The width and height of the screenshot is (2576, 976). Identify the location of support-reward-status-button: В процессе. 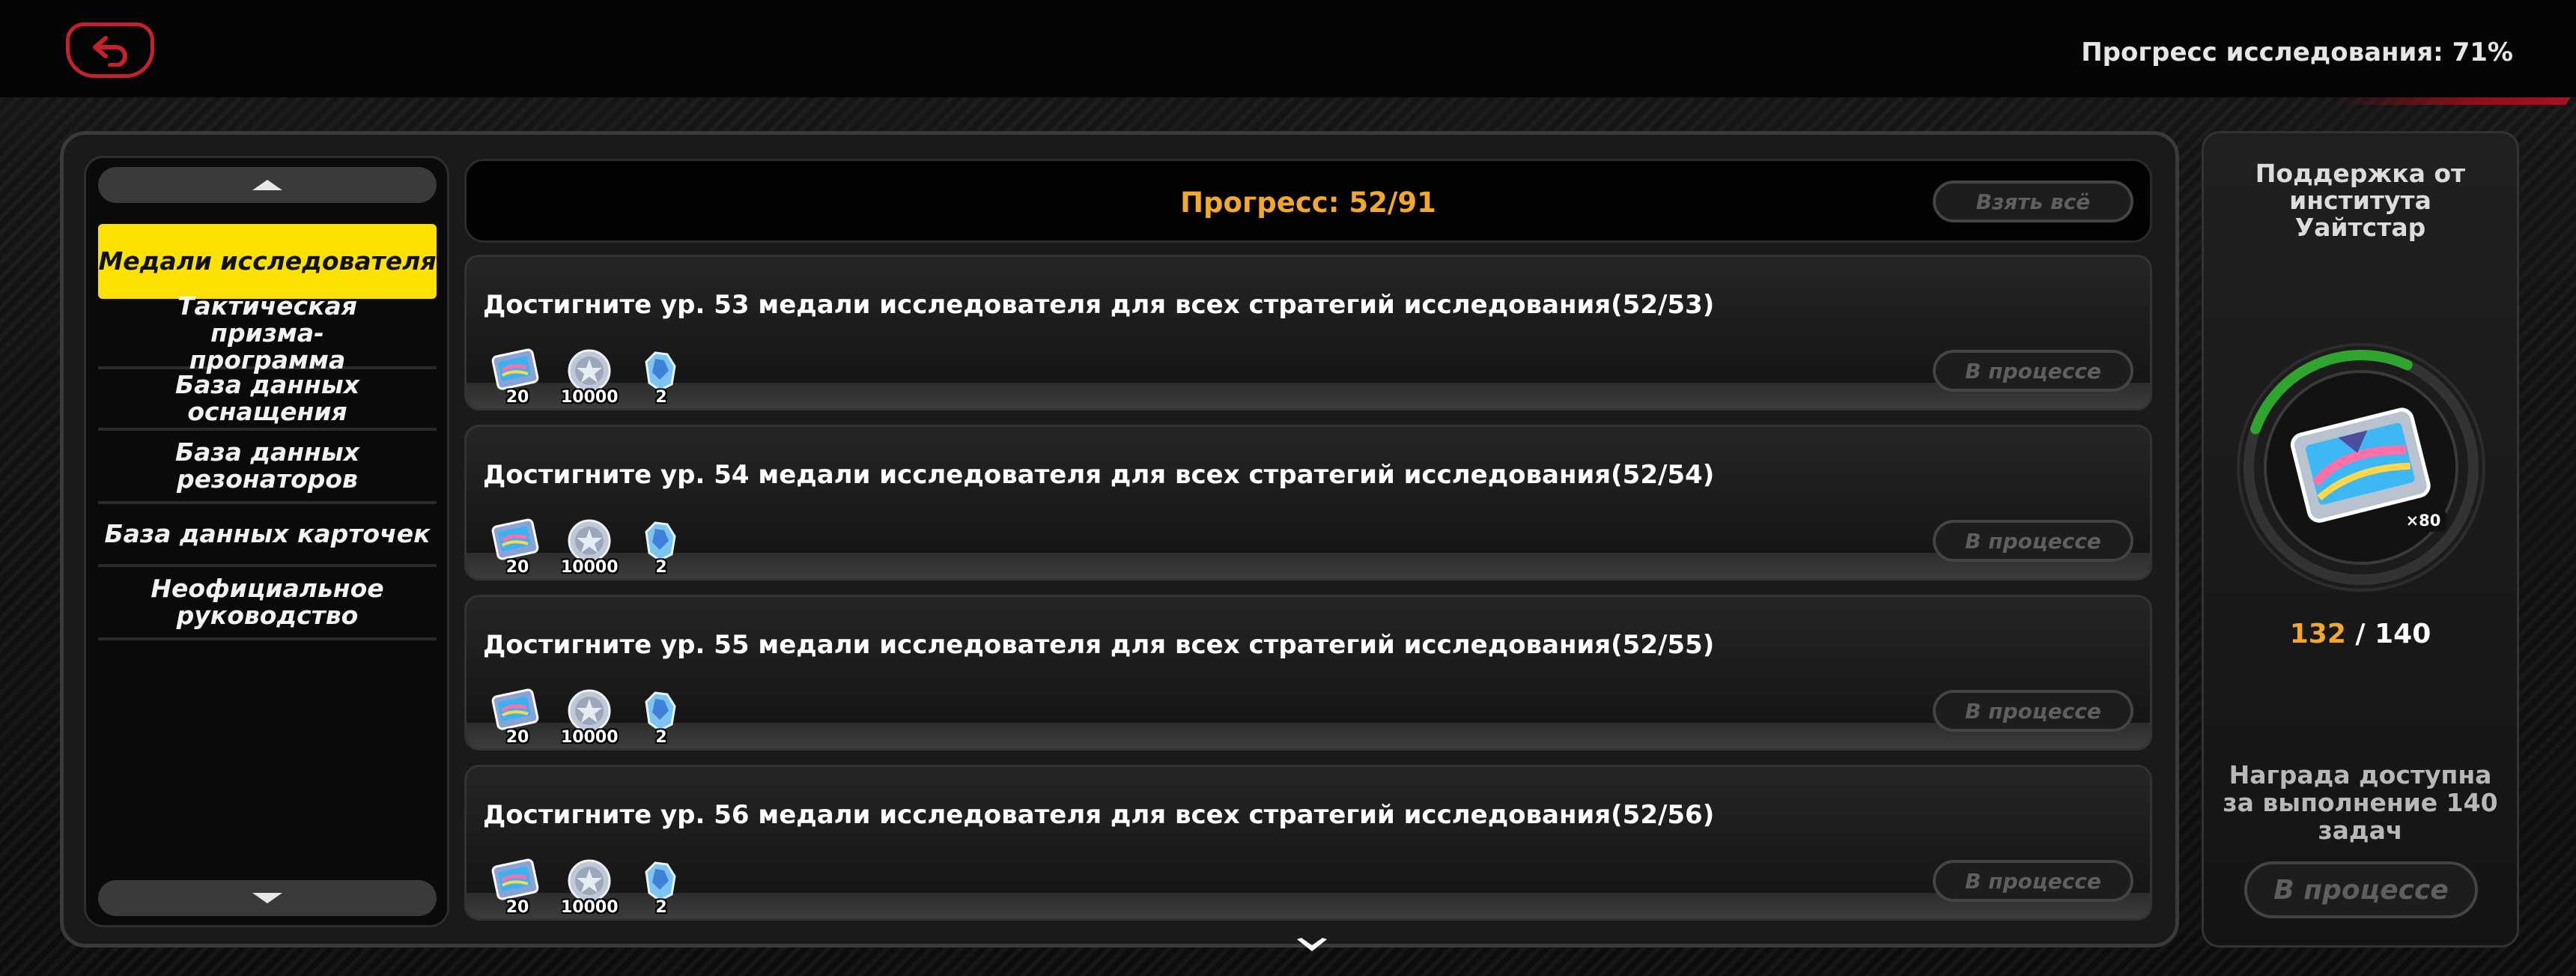
(2361, 889).